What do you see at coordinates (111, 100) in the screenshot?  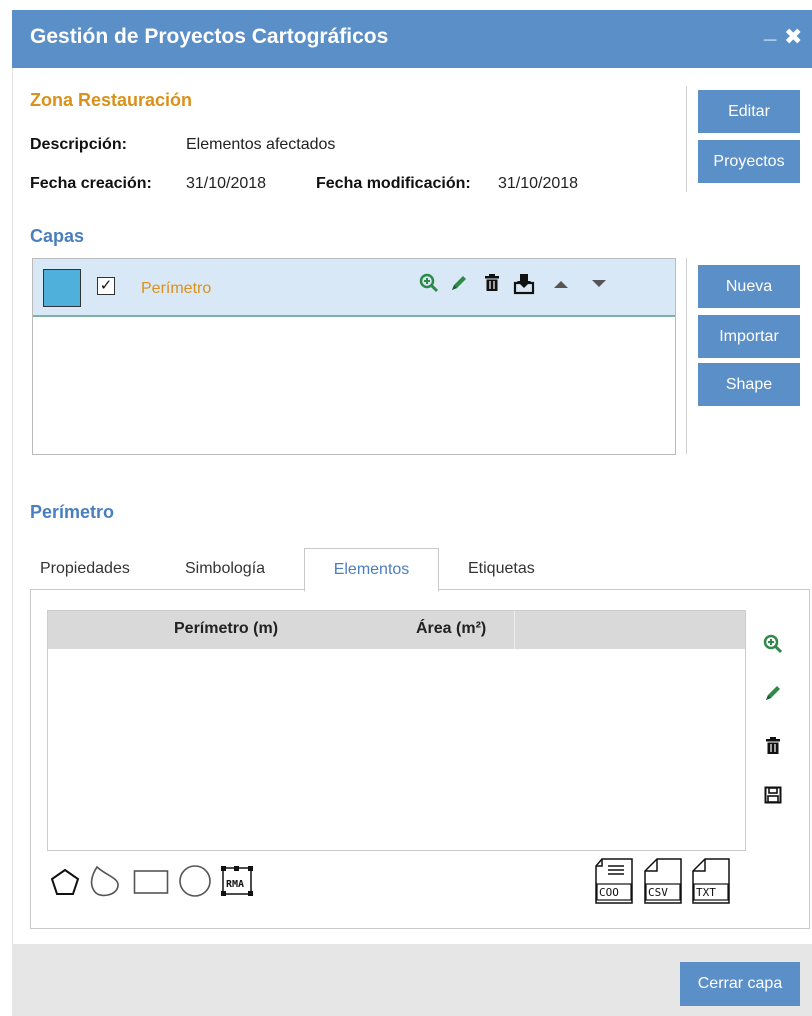 I see `project-name: Zona Restauración` at bounding box center [111, 100].